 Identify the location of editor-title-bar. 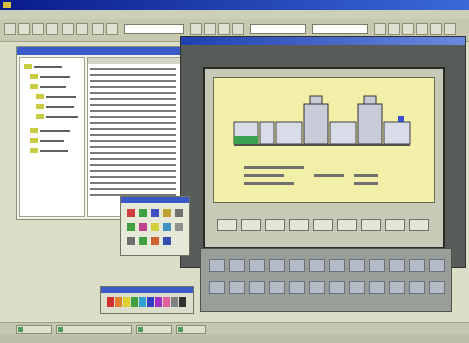
(323, 41).